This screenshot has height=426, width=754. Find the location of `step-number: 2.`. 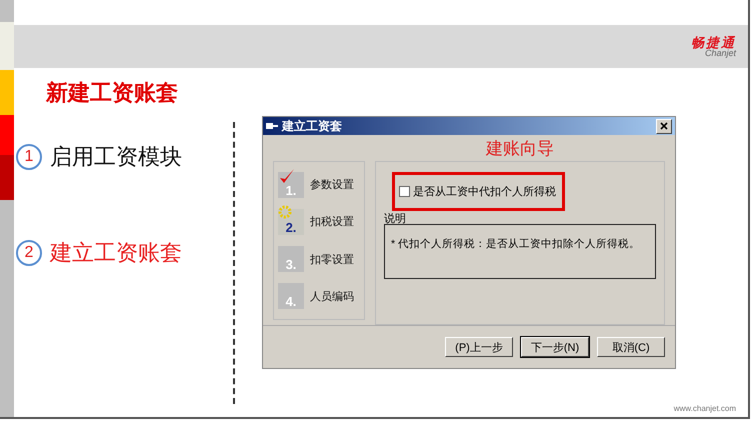

step-number: 2. is located at coordinates (291, 221).